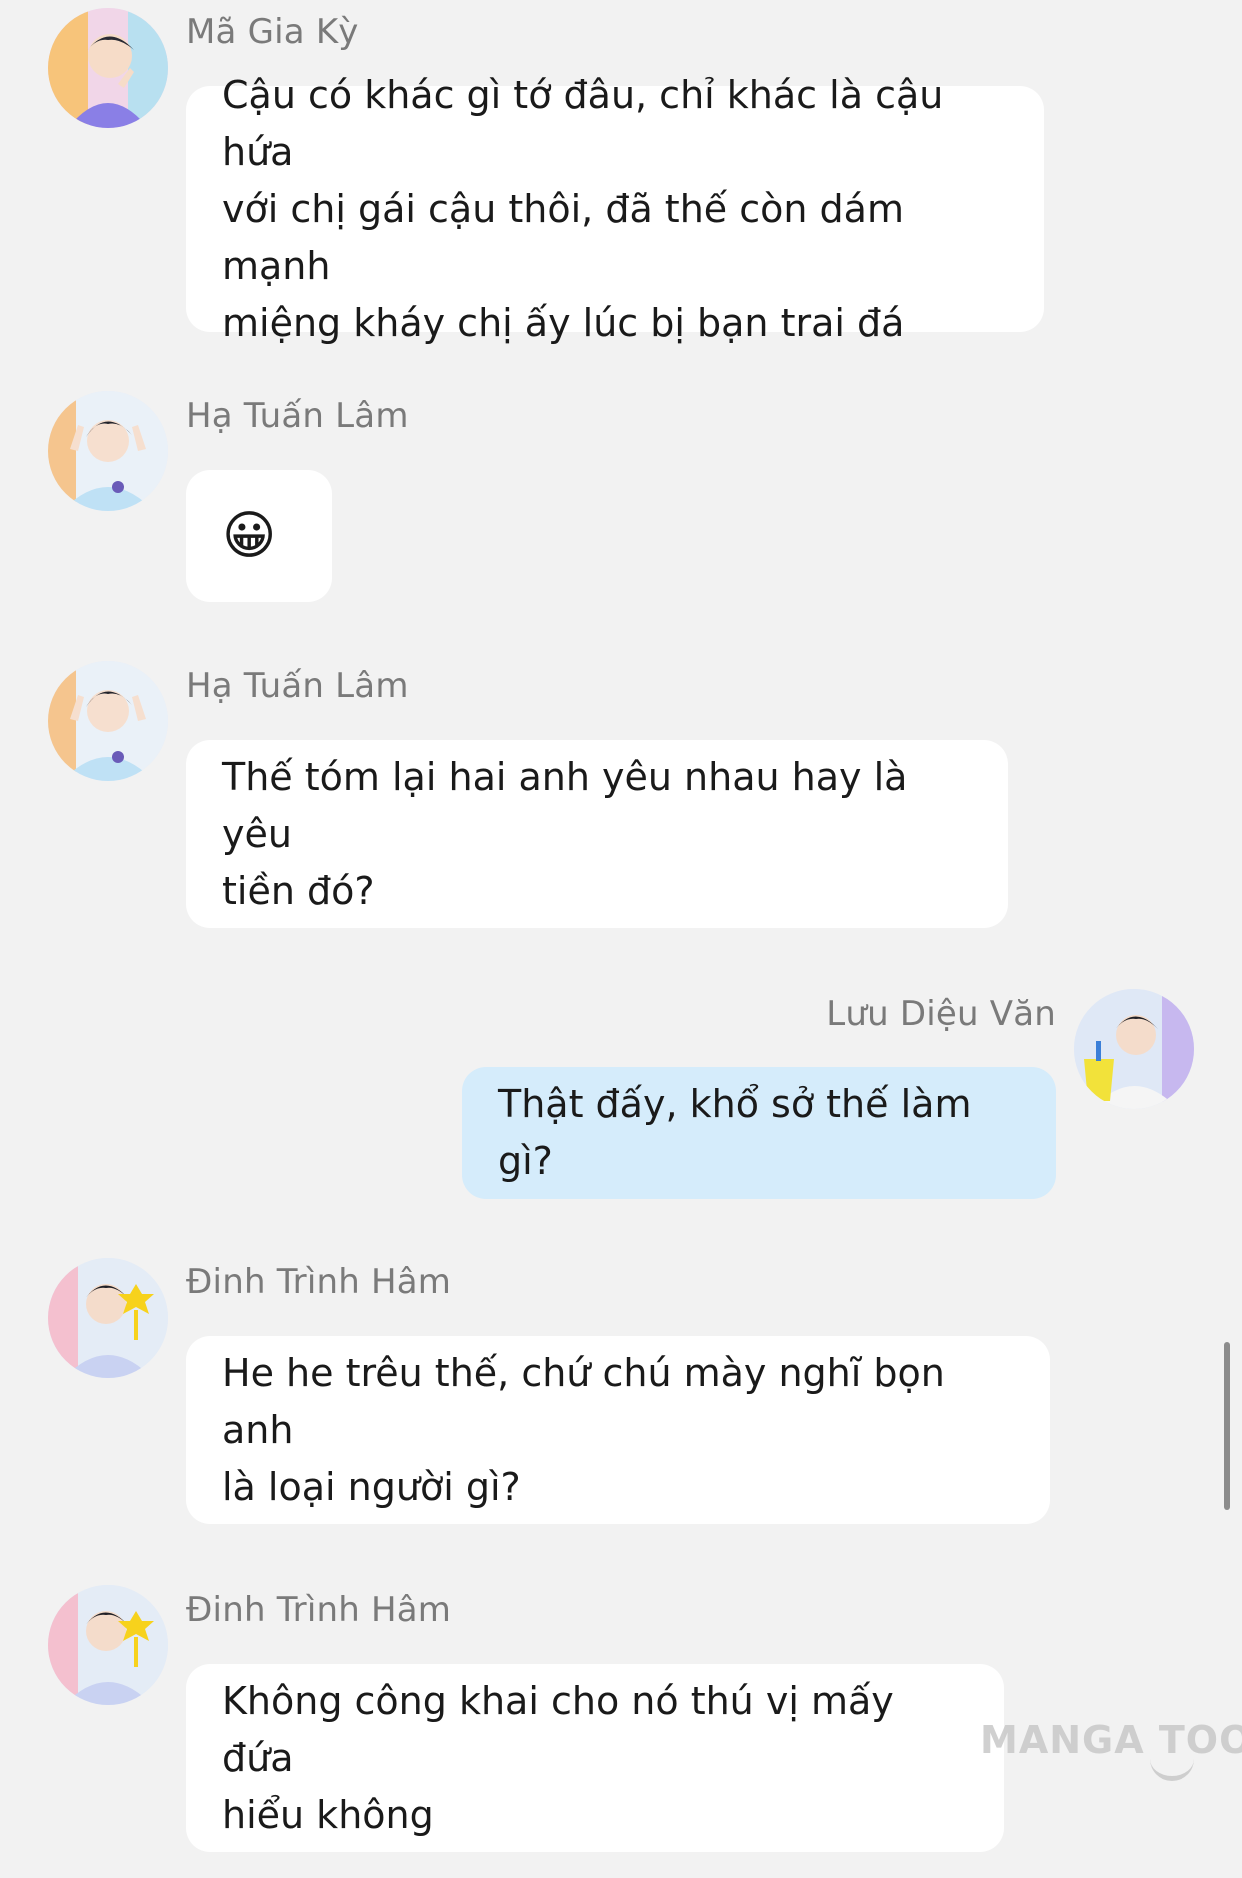  Describe the element at coordinates (941, 1014) in the screenshot. I see `sender-name: Lưu Diệu Văn` at that location.